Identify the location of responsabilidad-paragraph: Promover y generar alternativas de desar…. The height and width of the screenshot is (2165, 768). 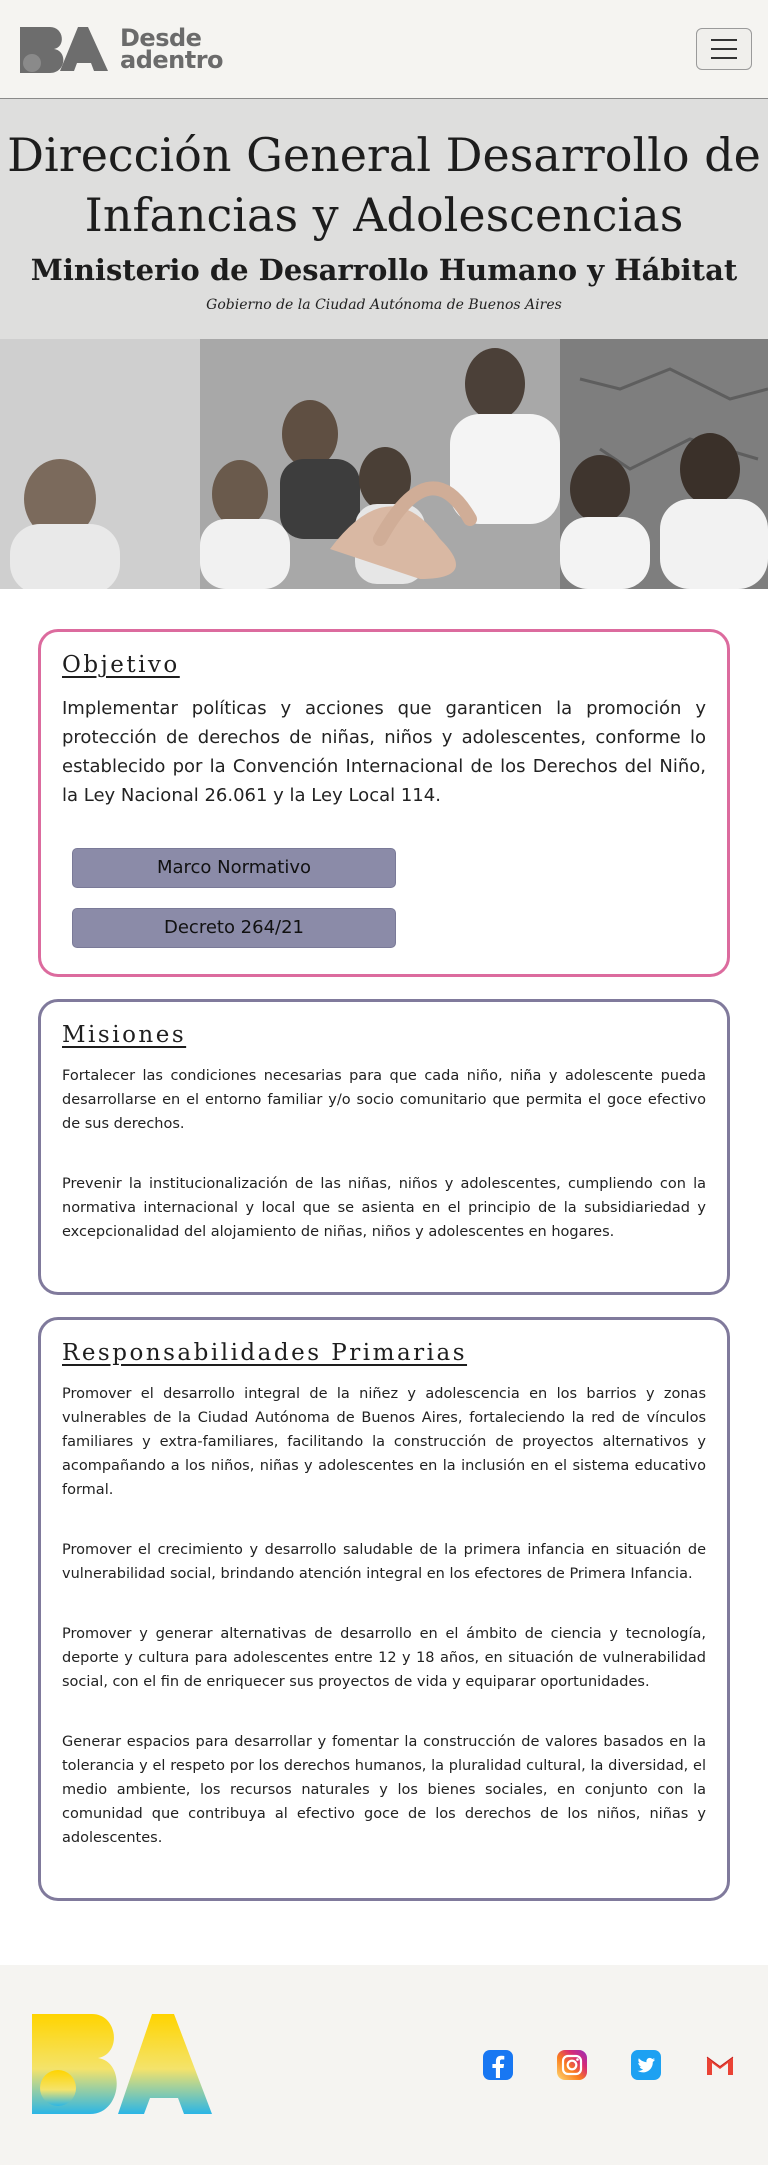
(384, 1658).